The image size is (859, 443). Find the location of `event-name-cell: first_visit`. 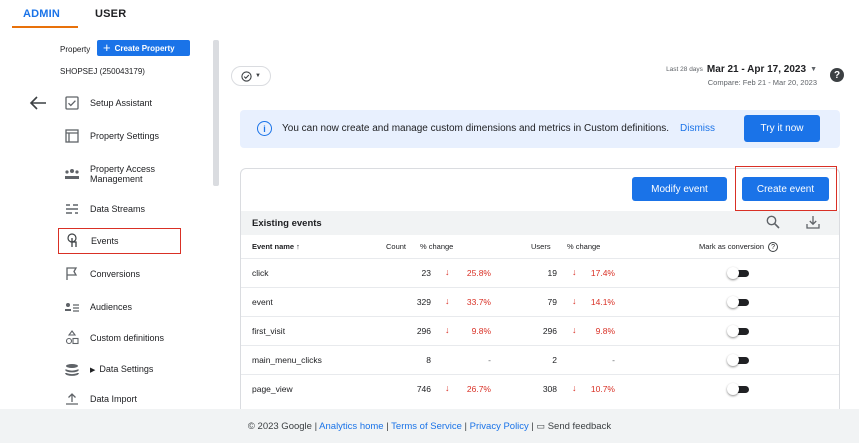

event-name-cell: first_visit is located at coordinates (268, 331).